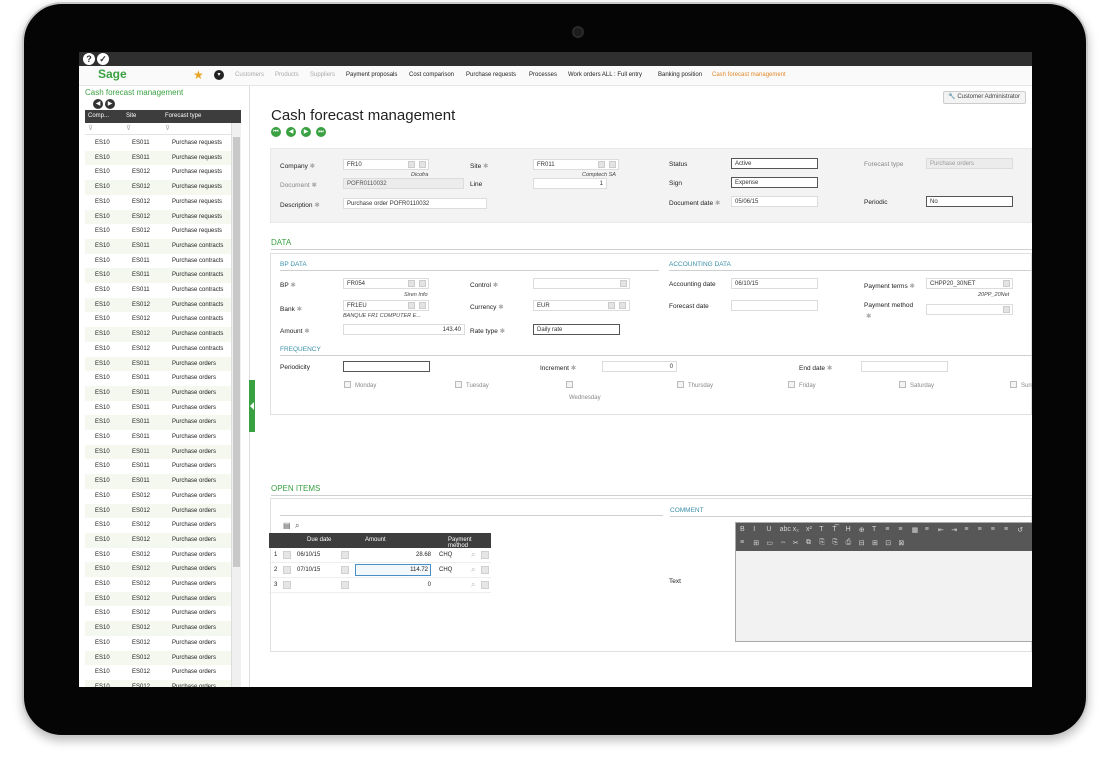 This screenshot has height=757, width=1100. I want to click on prev-icon: ◀, so click(98, 104).